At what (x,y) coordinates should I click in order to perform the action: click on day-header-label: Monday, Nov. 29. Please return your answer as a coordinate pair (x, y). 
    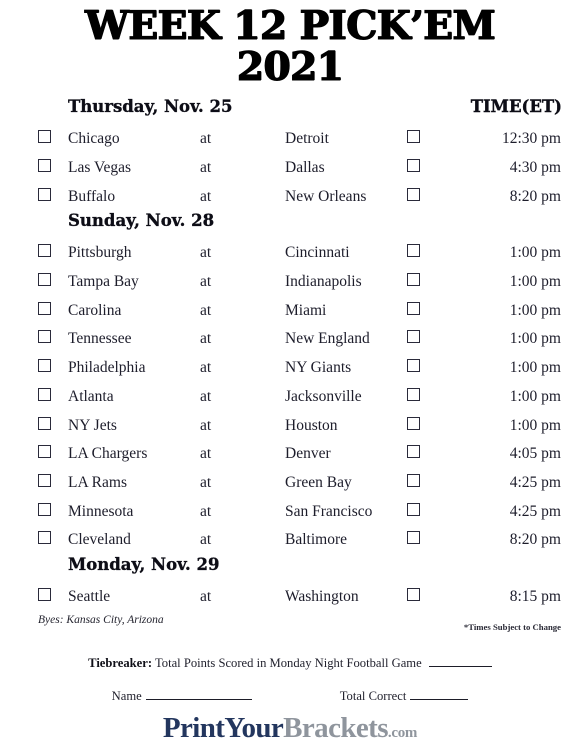
    Looking at the image, I should click on (144, 564).